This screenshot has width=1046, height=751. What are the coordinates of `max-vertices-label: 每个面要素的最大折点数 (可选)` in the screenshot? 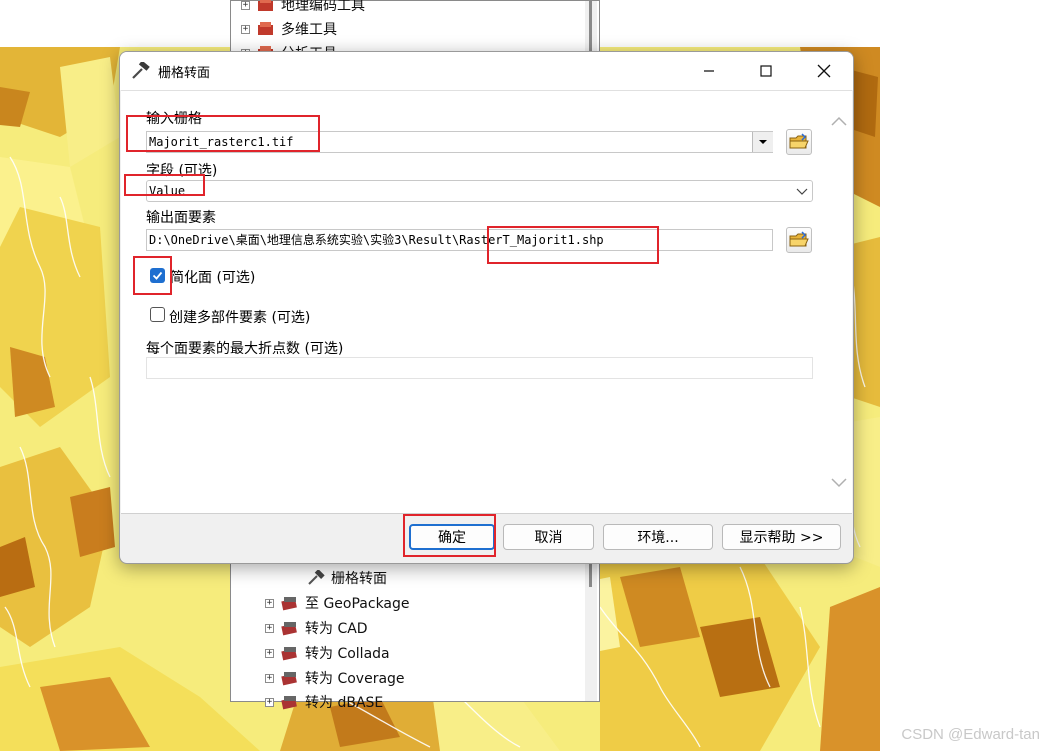 It's located at (245, 349).